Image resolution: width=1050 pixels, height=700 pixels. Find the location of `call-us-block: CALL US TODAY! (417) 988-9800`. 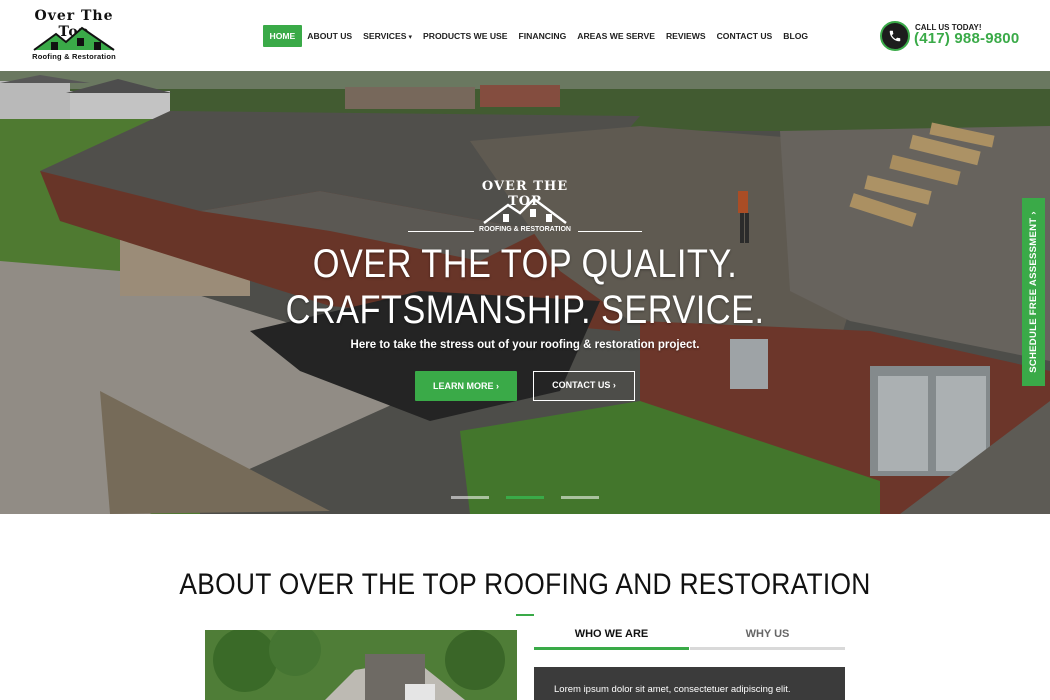

call-us-block: CALL US TODAY! (417) 988-9800 is located at coordinates (960, 36).